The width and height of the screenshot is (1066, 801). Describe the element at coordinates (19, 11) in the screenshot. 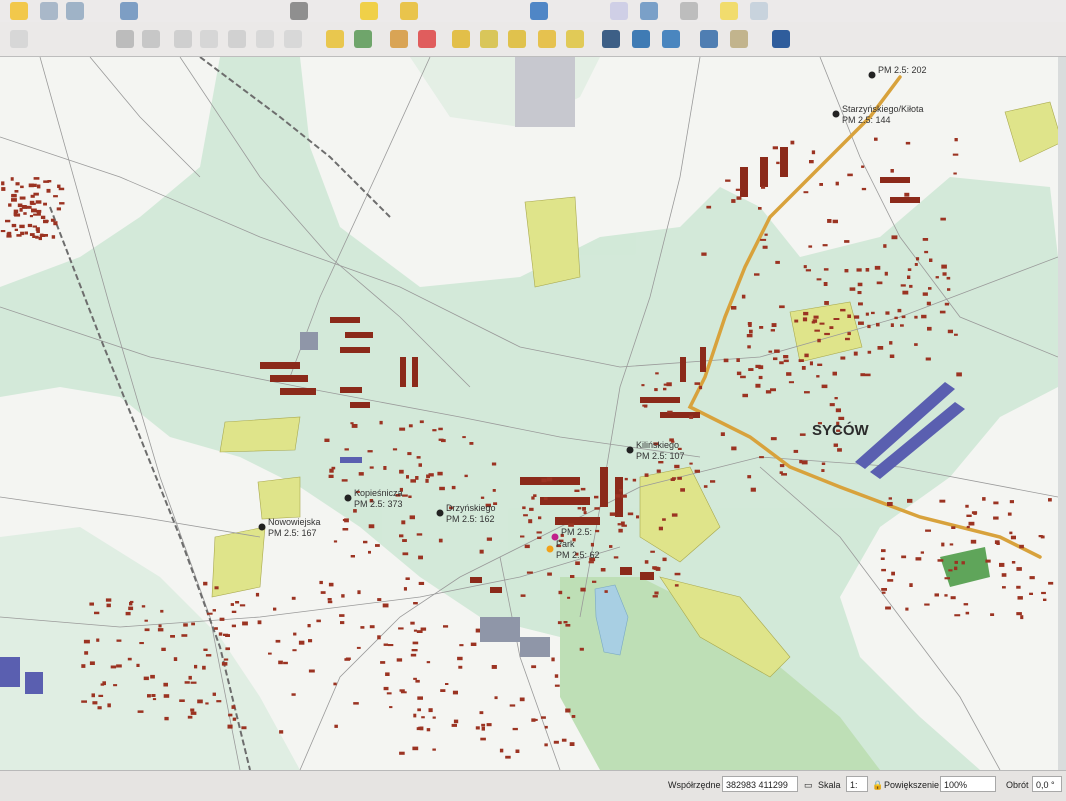

I see `open-project-icon` at that location.